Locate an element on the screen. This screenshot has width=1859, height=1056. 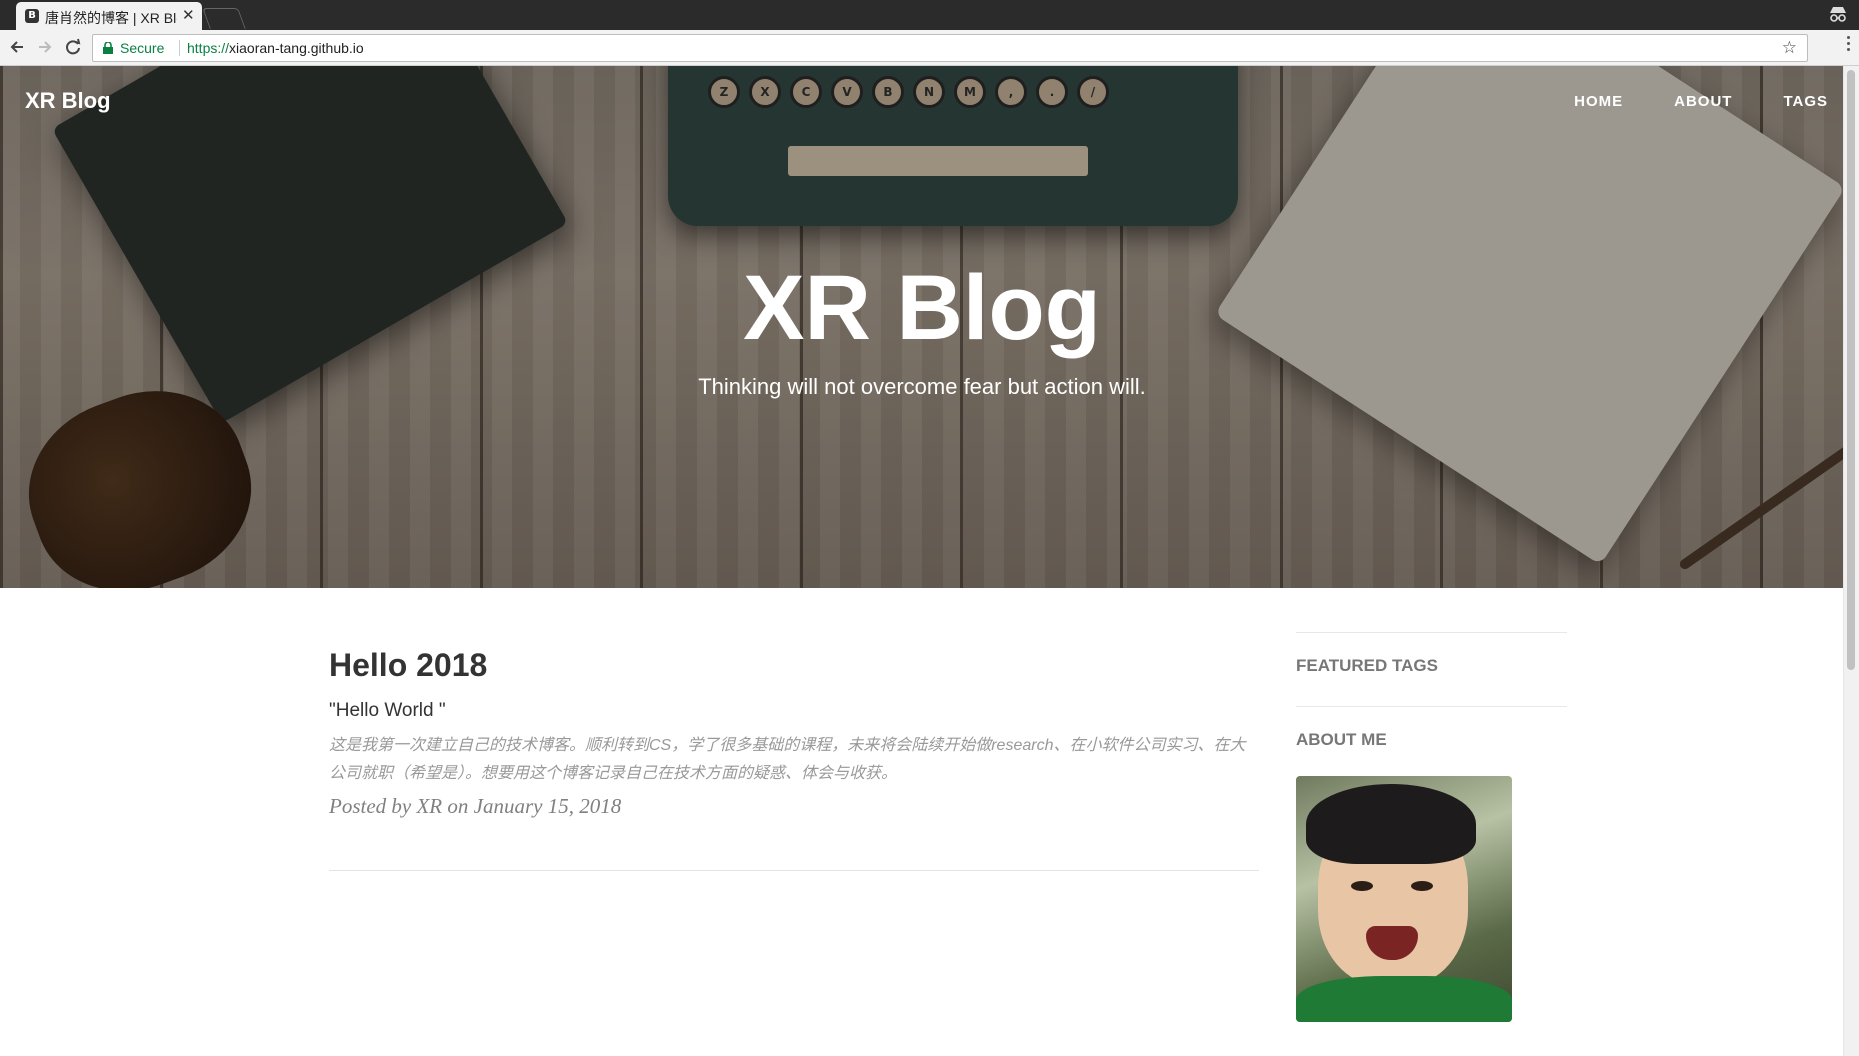
new-tab-button is located at coordinates (224, 18).